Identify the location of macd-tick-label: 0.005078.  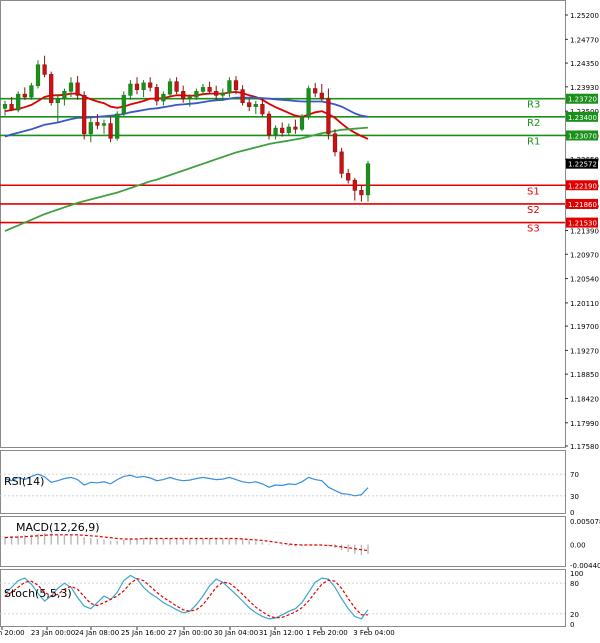
(585, 522).